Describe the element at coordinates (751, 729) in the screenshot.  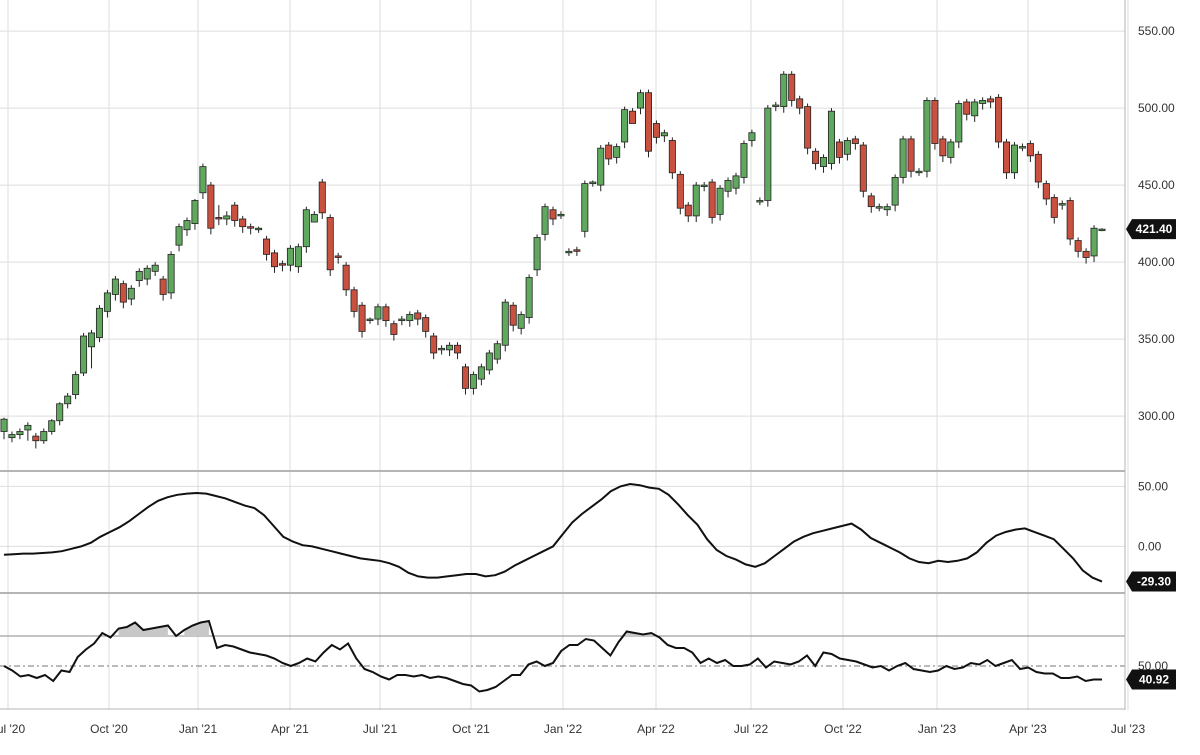
I see `x-tick-label: Jul '22` at that location.